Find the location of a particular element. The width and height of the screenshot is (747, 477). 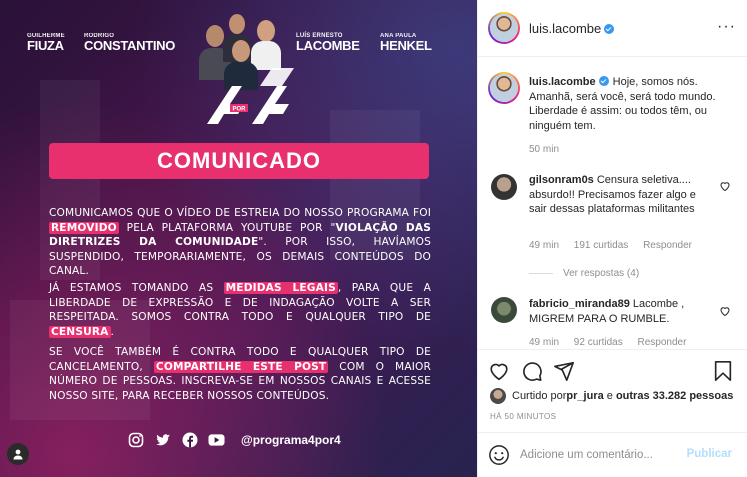

comment-likes: 92 curtidas is located at coordinates (598, 342).